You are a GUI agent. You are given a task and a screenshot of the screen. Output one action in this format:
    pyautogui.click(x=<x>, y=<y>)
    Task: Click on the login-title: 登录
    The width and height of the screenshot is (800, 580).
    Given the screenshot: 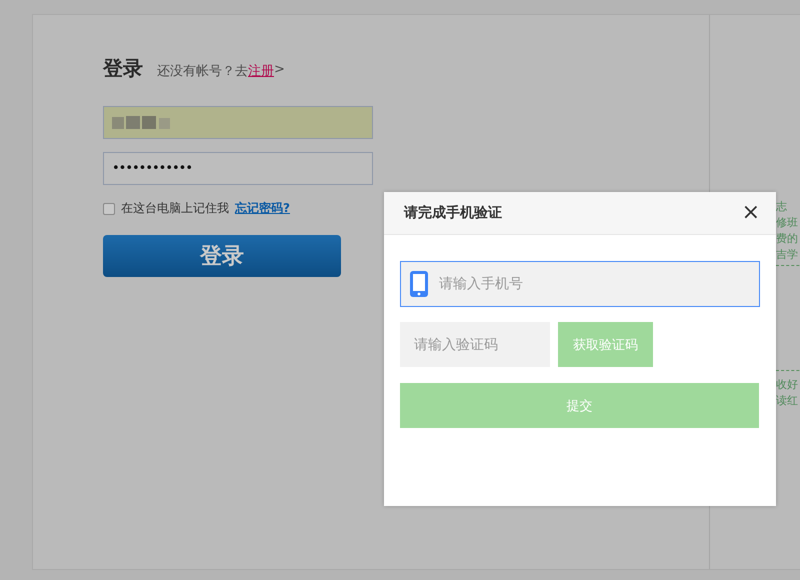 What is the action you would take?
    pyautogui.click(x=123, y=68)
    